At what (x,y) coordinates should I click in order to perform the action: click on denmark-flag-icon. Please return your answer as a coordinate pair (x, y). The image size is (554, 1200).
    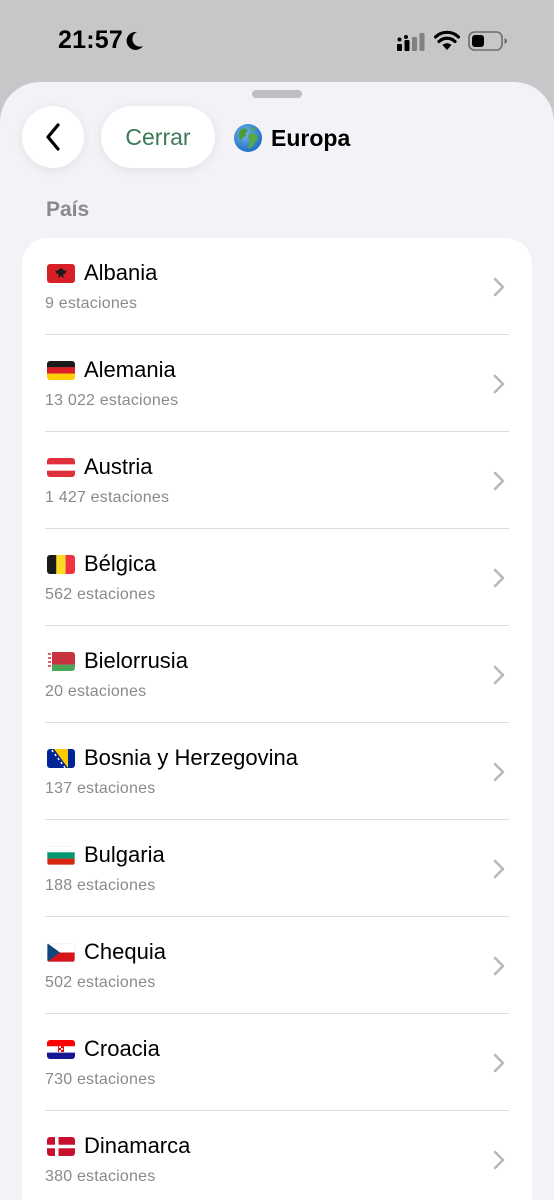
    Looking at the image, I should click on (61, 1146).